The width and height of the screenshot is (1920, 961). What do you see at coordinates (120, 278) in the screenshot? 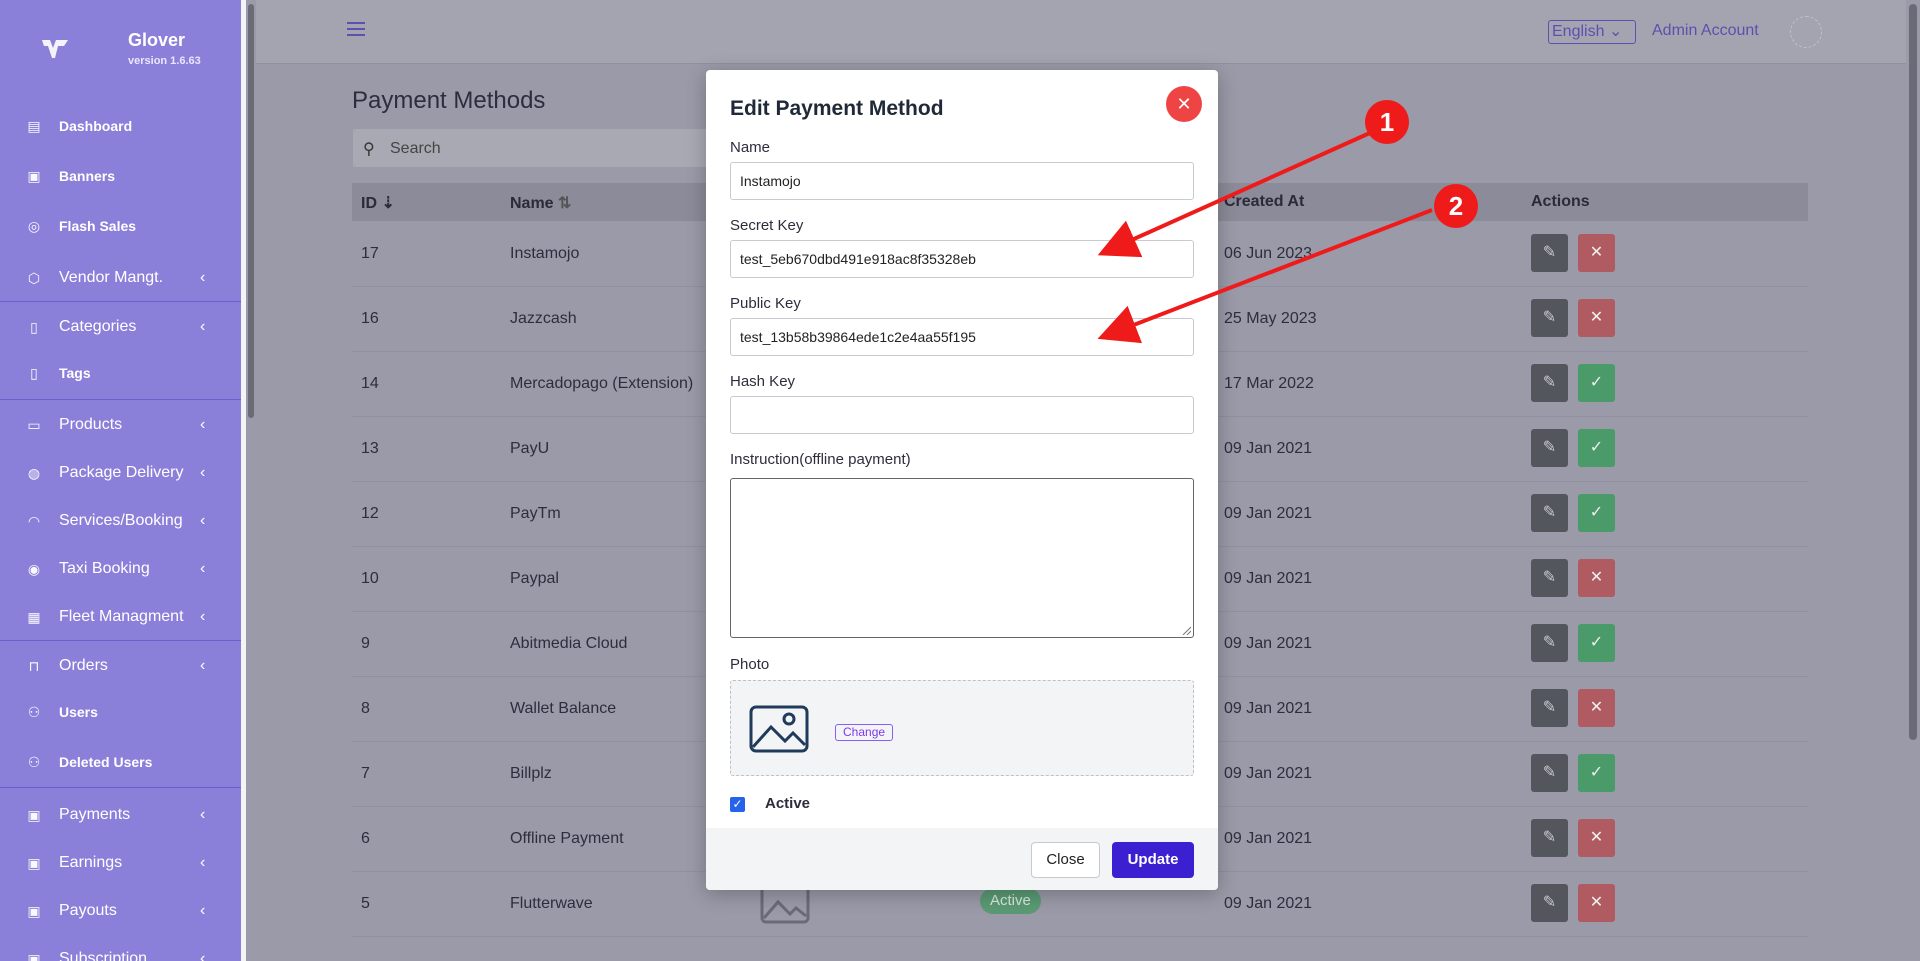
I see `sidebar-item-vendor-mangt: ⬡ Vendor Mangt. ‹` at bounding box center [120, 278].